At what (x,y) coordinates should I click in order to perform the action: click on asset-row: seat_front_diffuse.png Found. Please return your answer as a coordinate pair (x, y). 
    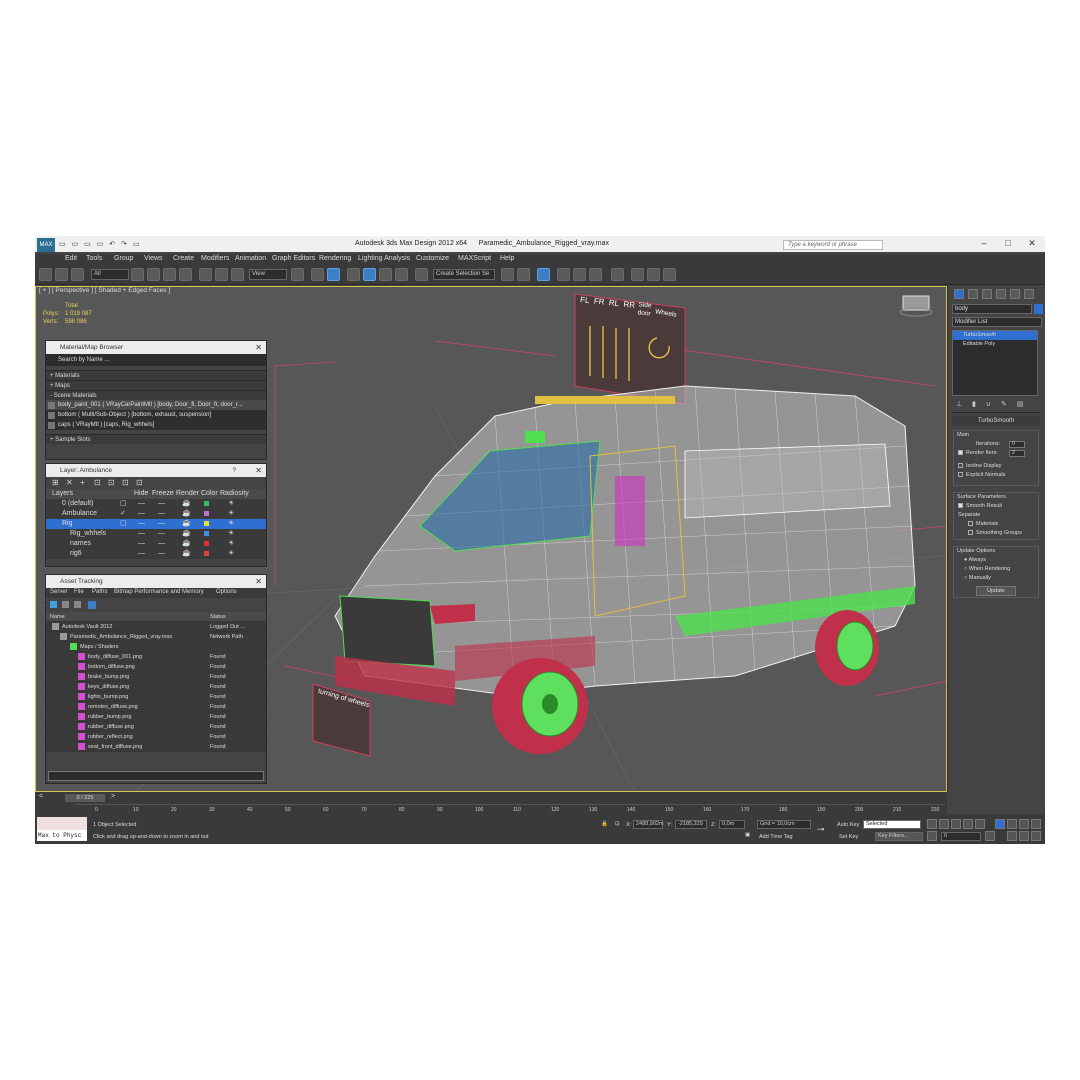
    Looking at the image, I should click on (156, 747).